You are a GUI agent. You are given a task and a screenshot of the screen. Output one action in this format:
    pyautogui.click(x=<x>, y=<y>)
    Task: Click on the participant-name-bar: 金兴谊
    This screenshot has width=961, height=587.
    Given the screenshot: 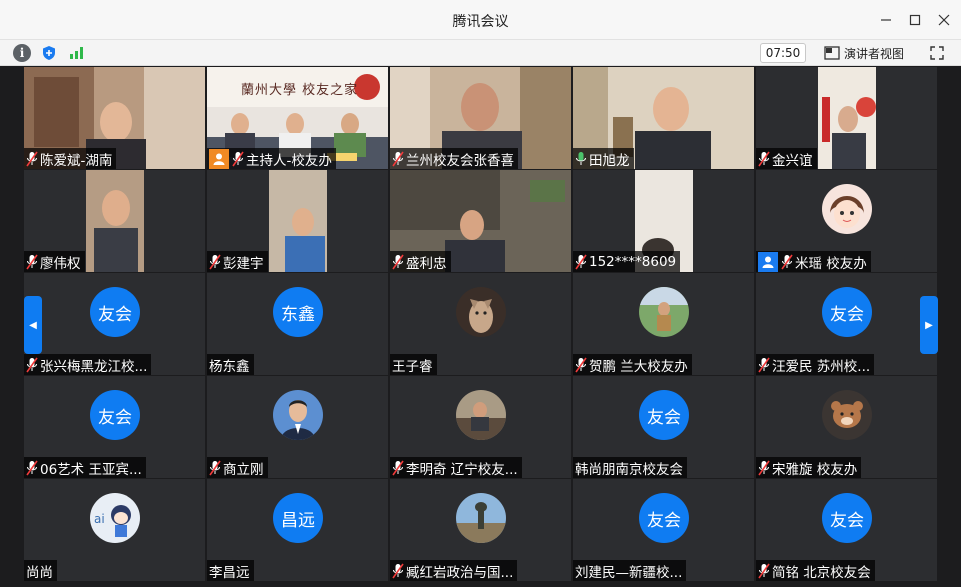 What is the action you would take?
    pyautogui.click(x=786, y=158)
    